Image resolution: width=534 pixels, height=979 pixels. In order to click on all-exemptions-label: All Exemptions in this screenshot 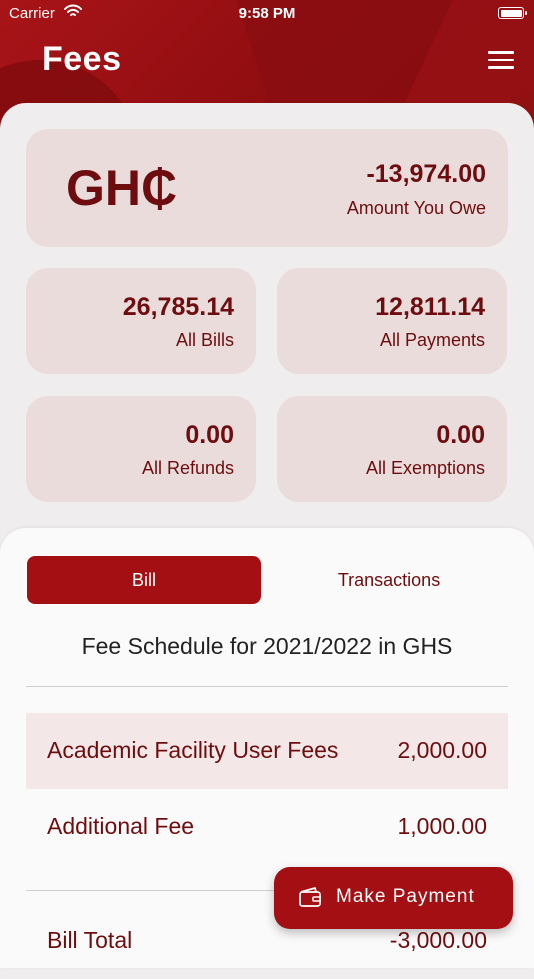, I will do `click(425, 468)`.